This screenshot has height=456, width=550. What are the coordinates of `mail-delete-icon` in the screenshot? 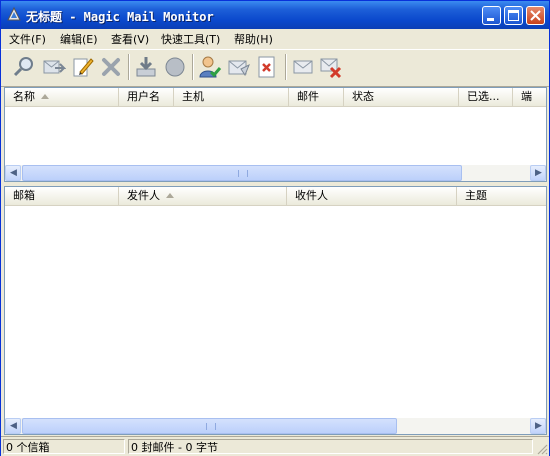 It's located at (331, 68).